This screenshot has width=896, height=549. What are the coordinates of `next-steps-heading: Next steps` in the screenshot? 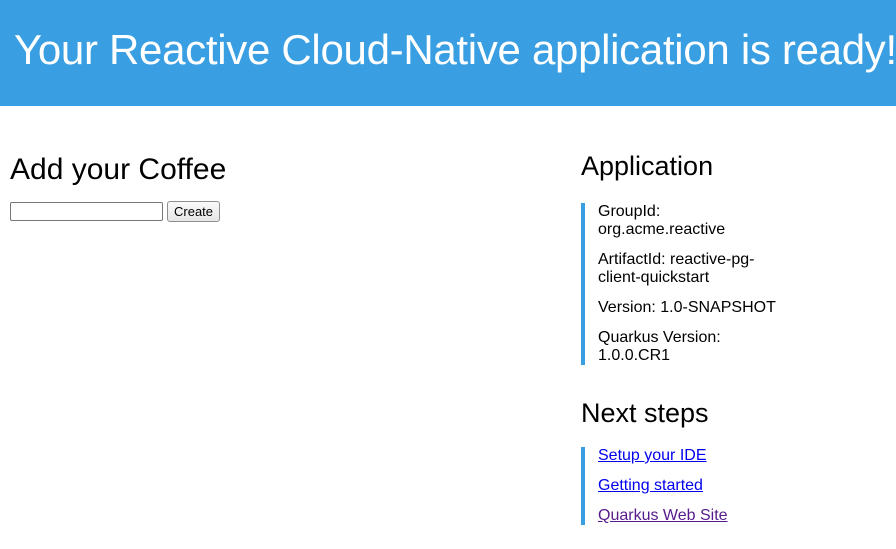 It's located at (645, 413).